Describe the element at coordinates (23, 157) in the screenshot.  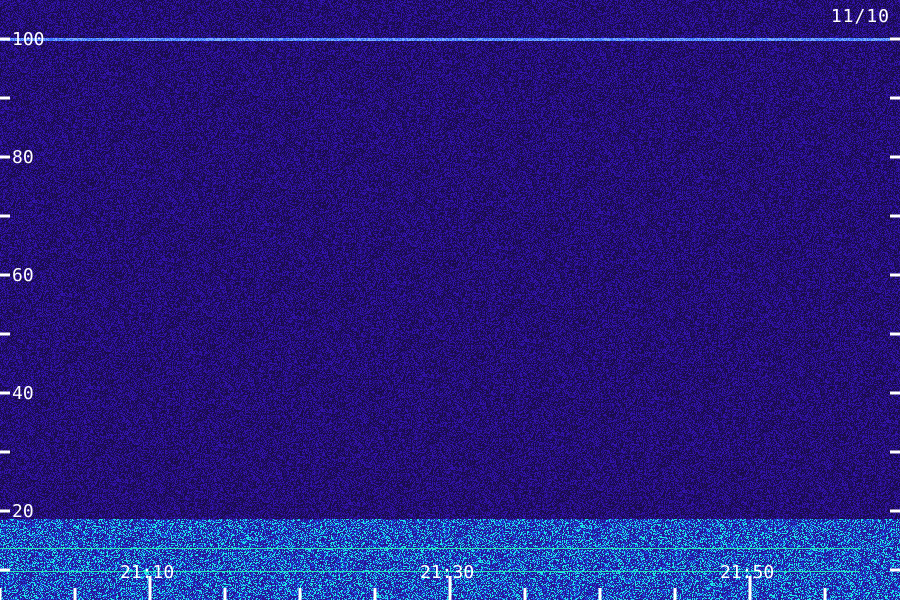
I see `y-tick-label: 80` at that location.